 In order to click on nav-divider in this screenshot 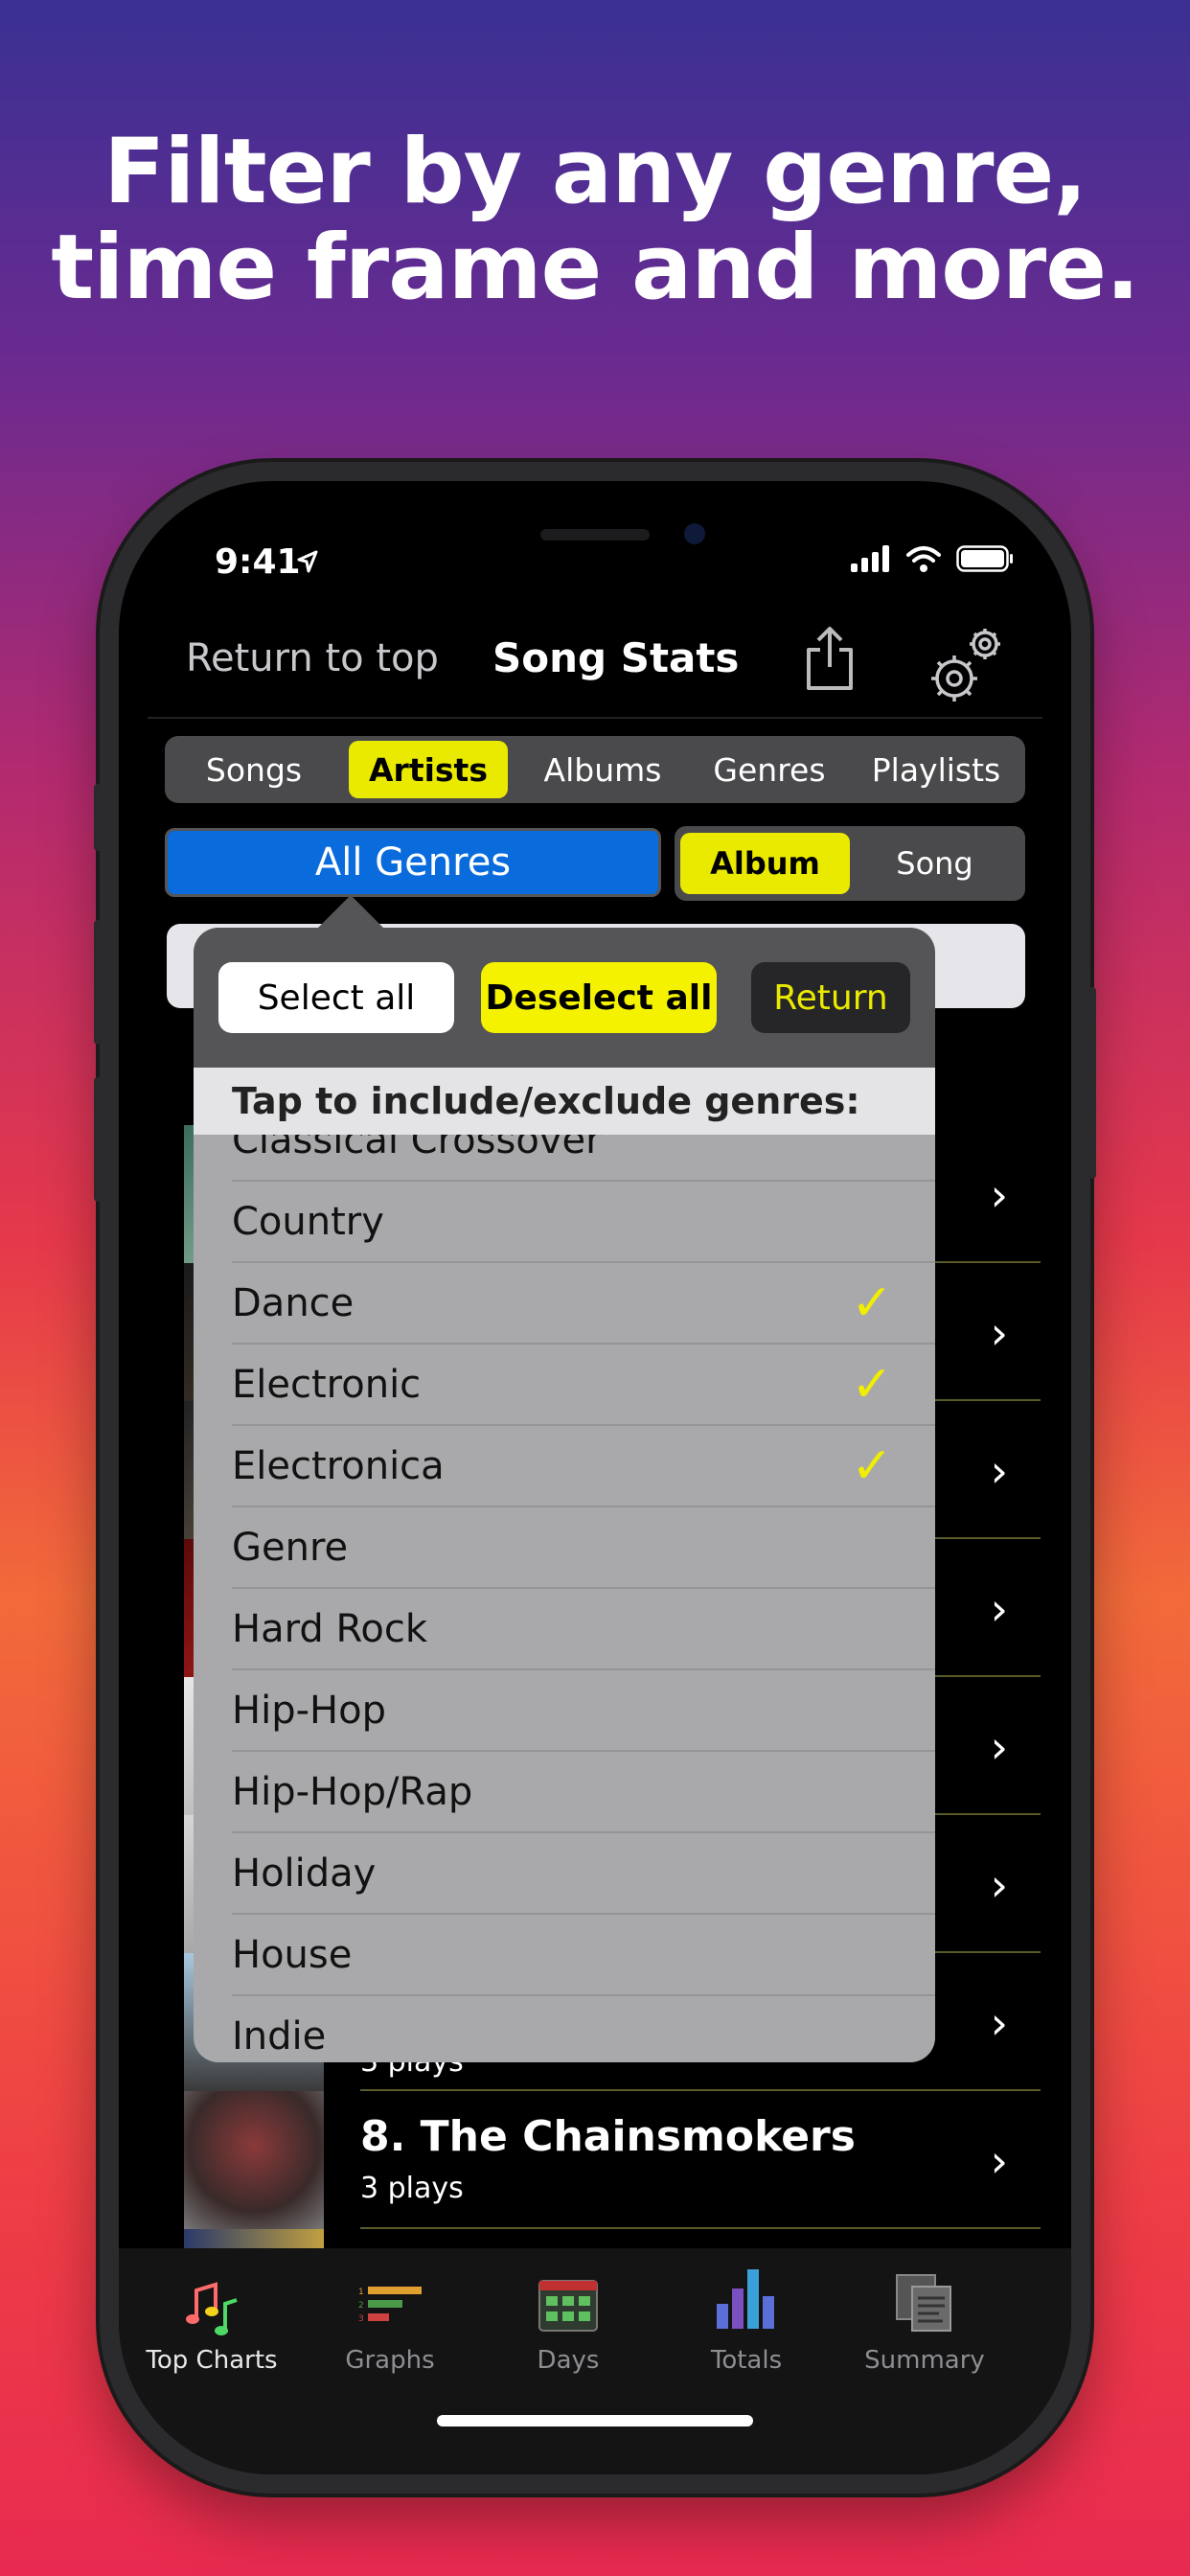, I will do `click(595, 718)`.